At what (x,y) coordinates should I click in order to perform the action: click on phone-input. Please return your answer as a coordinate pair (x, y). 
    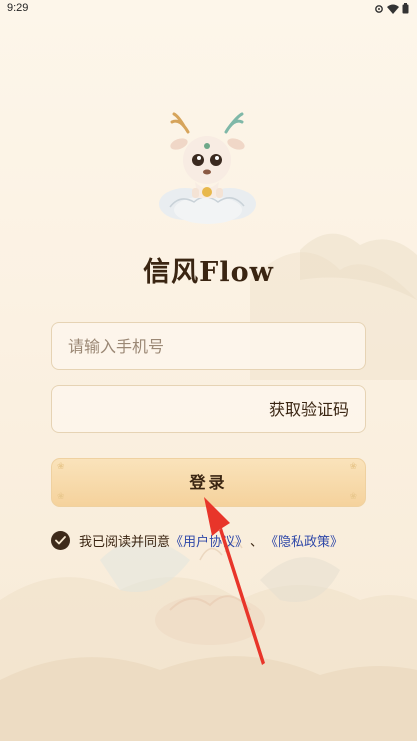
    Looking at the image, I should click on (208, 346).